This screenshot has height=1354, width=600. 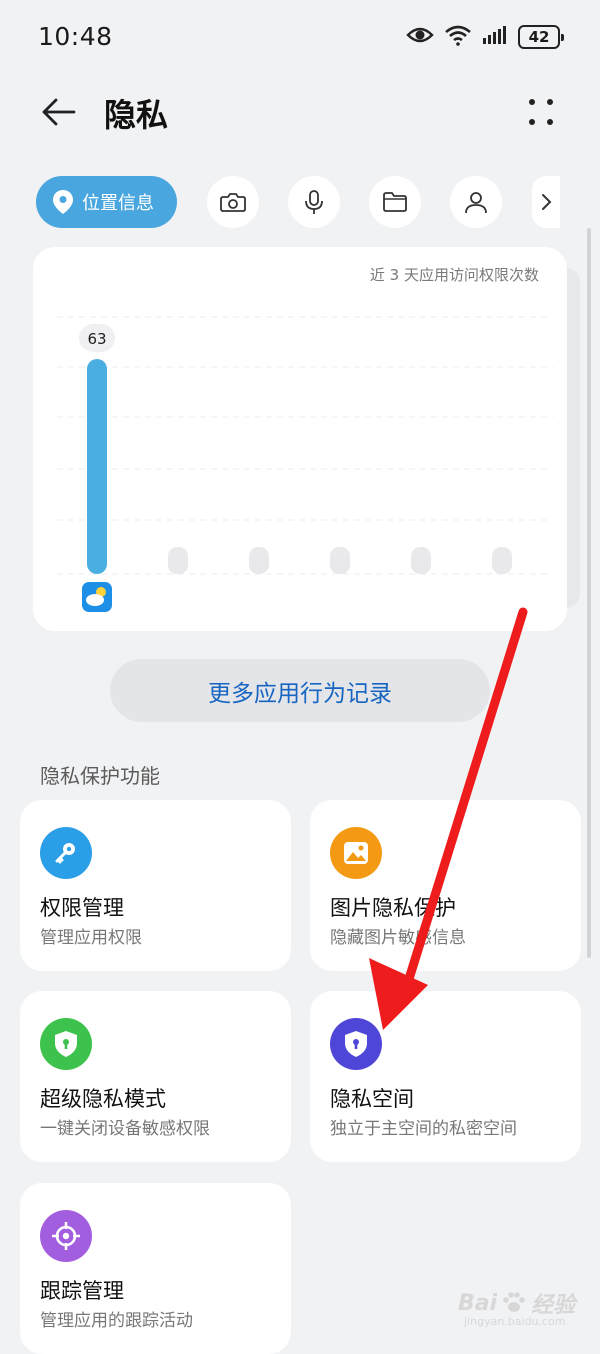 What do you see at coordinates (97, 597) in the screenshot?
I see `weather-app-icon` at bounding box center [97, 597].